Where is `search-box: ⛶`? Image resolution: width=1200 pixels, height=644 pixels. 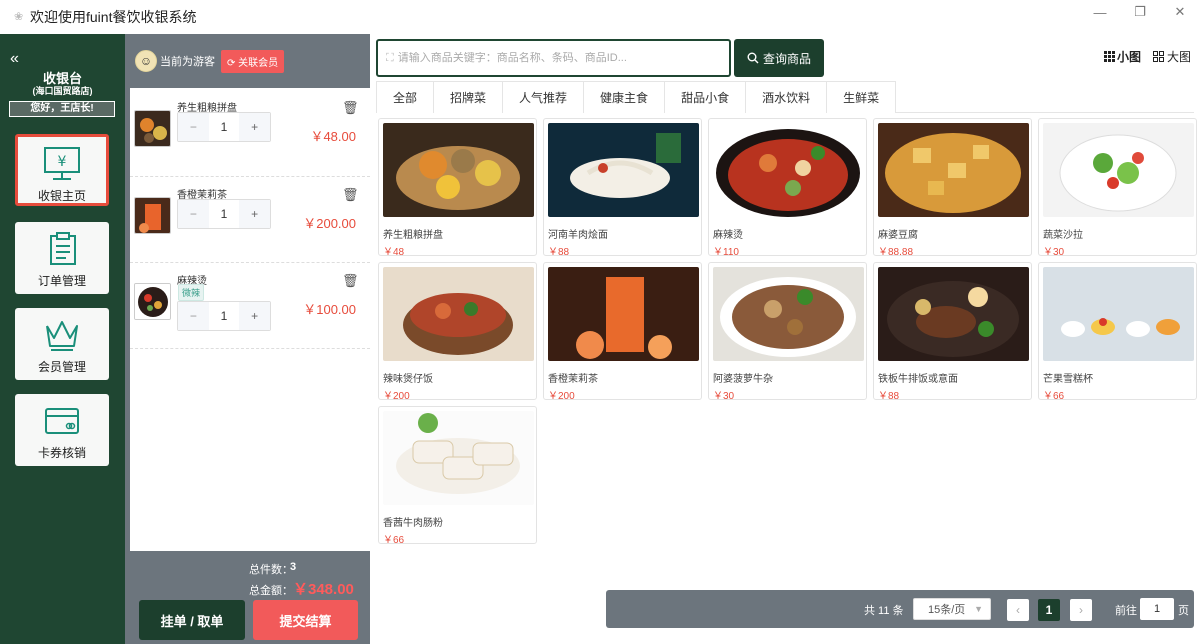
search-box: ⛶ is located at coordinates (553, 58).